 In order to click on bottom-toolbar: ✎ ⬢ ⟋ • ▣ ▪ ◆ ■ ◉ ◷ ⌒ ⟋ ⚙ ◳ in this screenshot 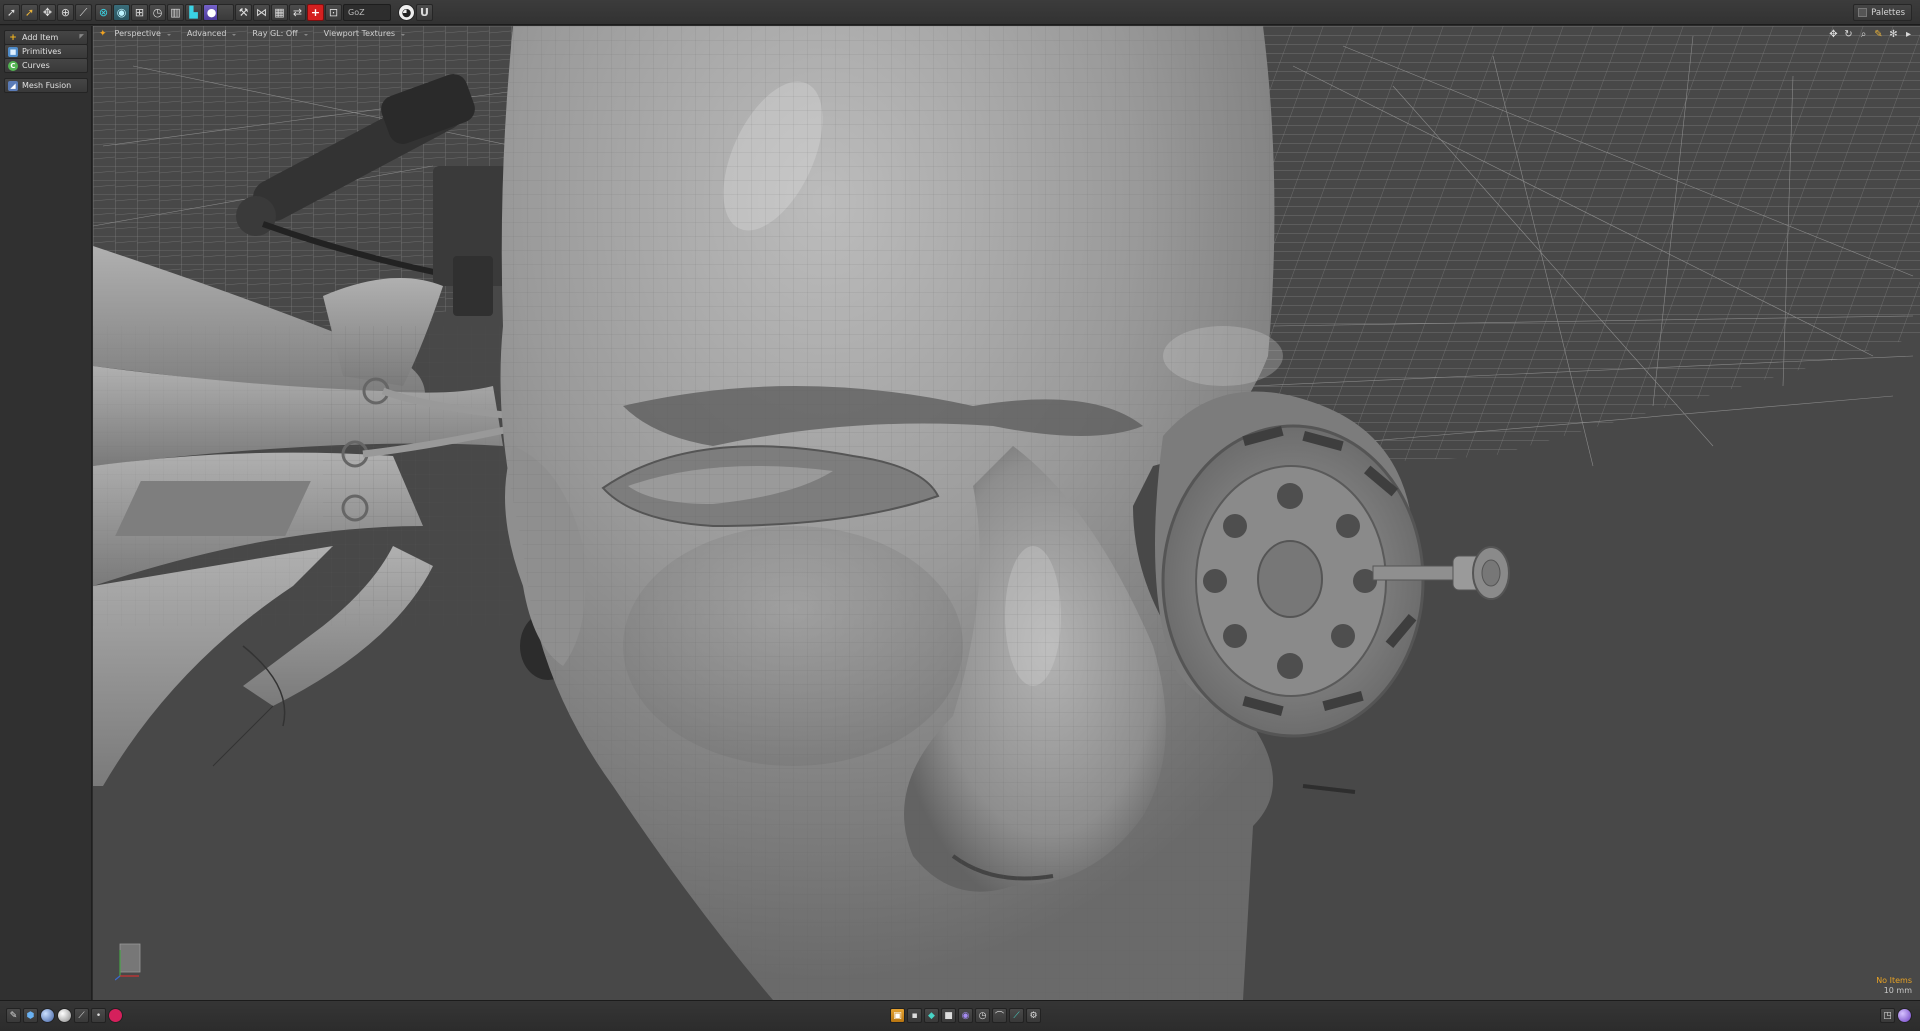, I will do `click(960, 1015)`.